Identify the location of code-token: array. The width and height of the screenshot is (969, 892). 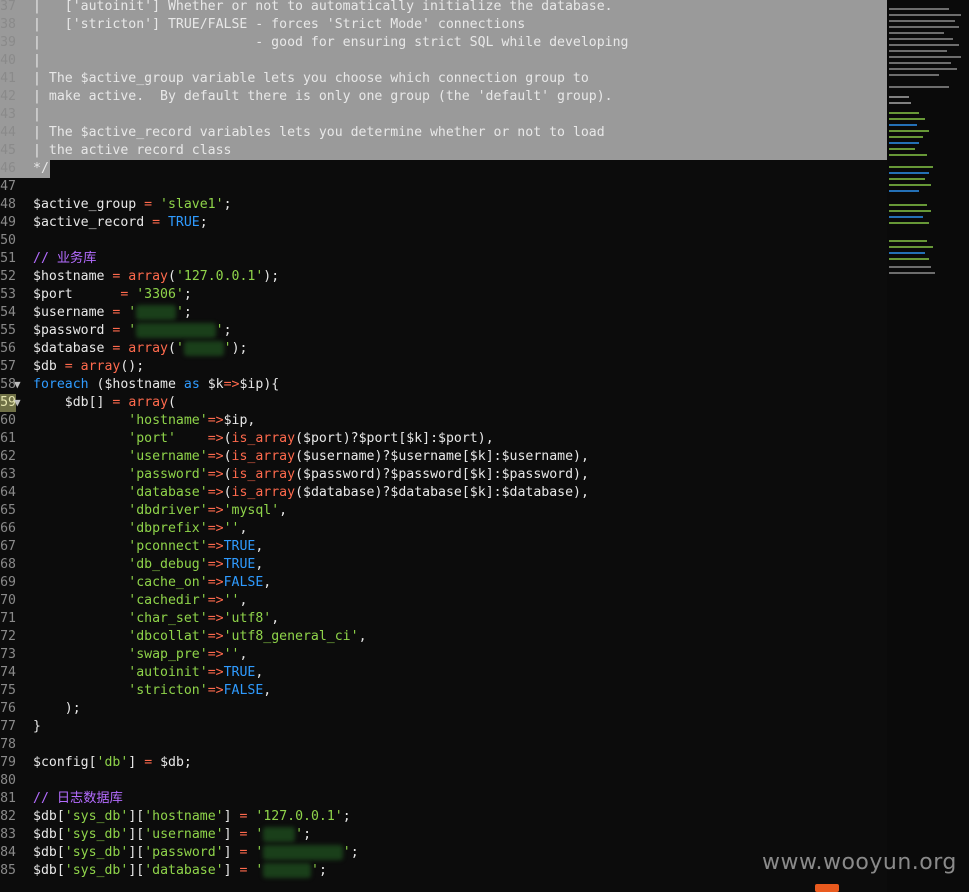
(148, 276).